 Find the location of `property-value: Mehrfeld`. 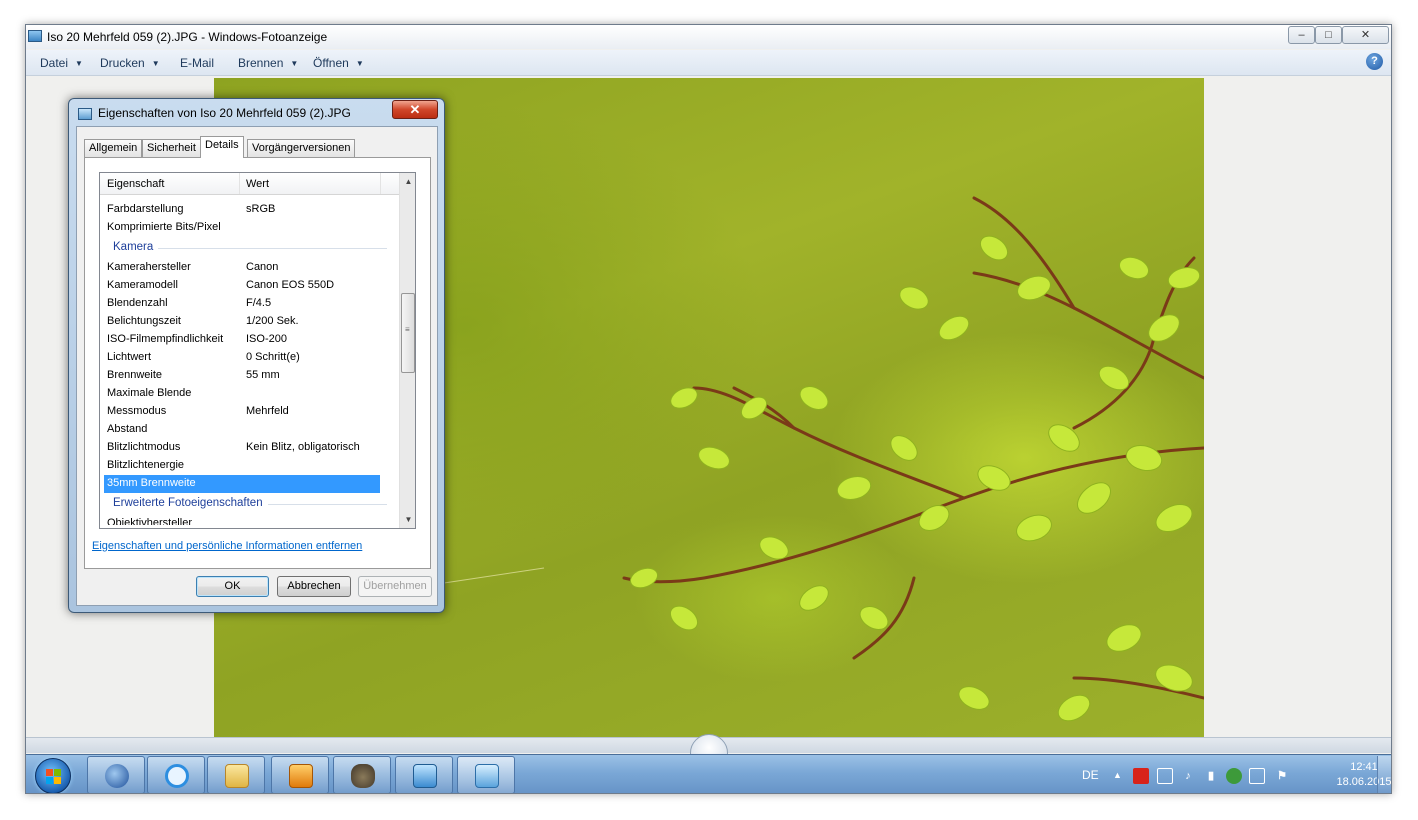

property-value: Mehrfeld is located at coordinates (267, 411).